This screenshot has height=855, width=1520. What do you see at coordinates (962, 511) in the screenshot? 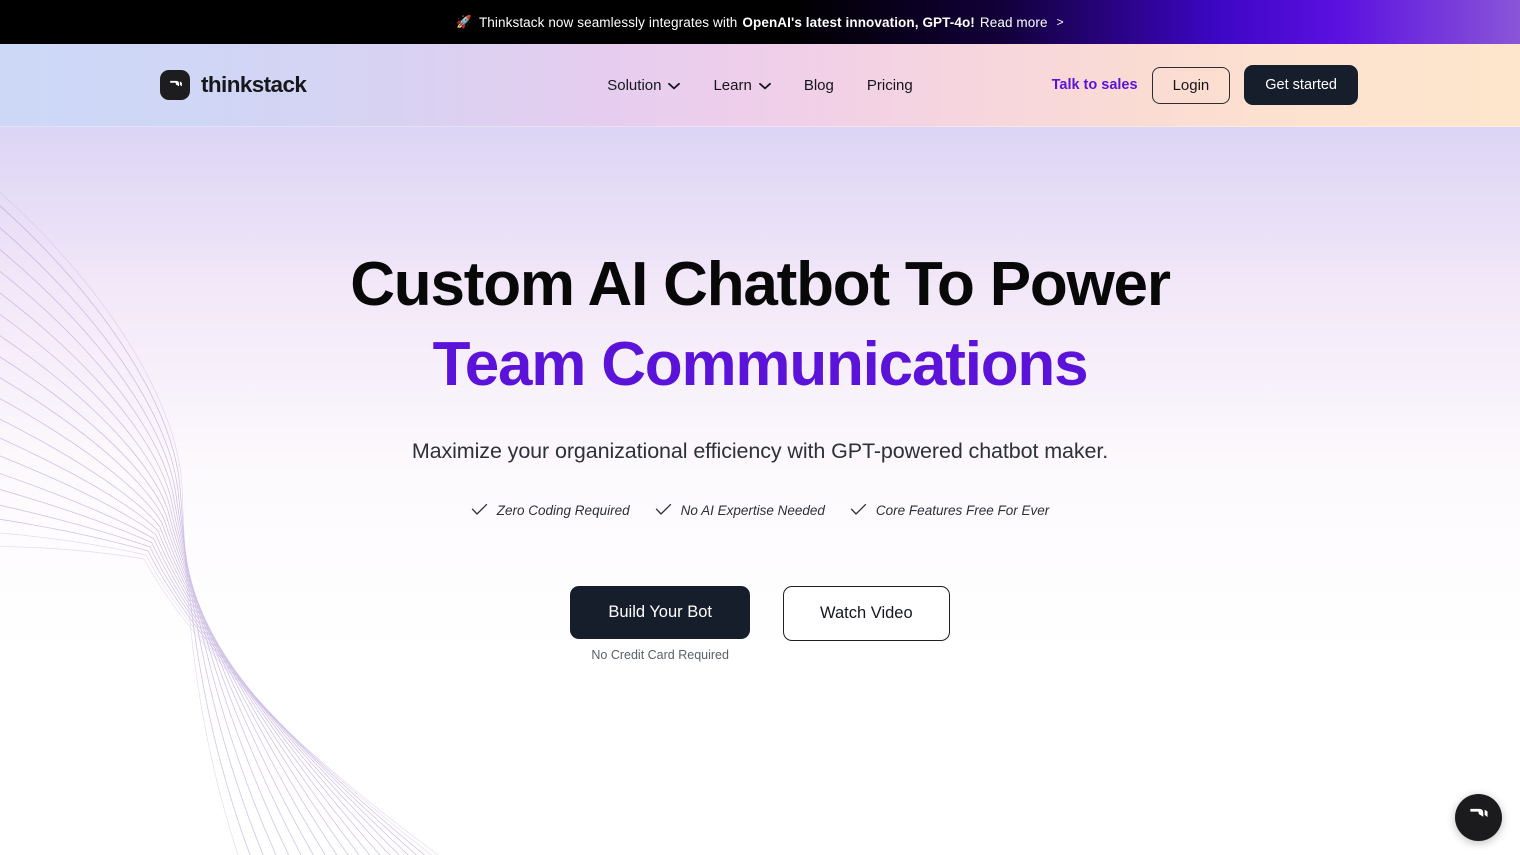
I see `feature-label: Core Features Free For Ever` at bounding box center [962, 511].